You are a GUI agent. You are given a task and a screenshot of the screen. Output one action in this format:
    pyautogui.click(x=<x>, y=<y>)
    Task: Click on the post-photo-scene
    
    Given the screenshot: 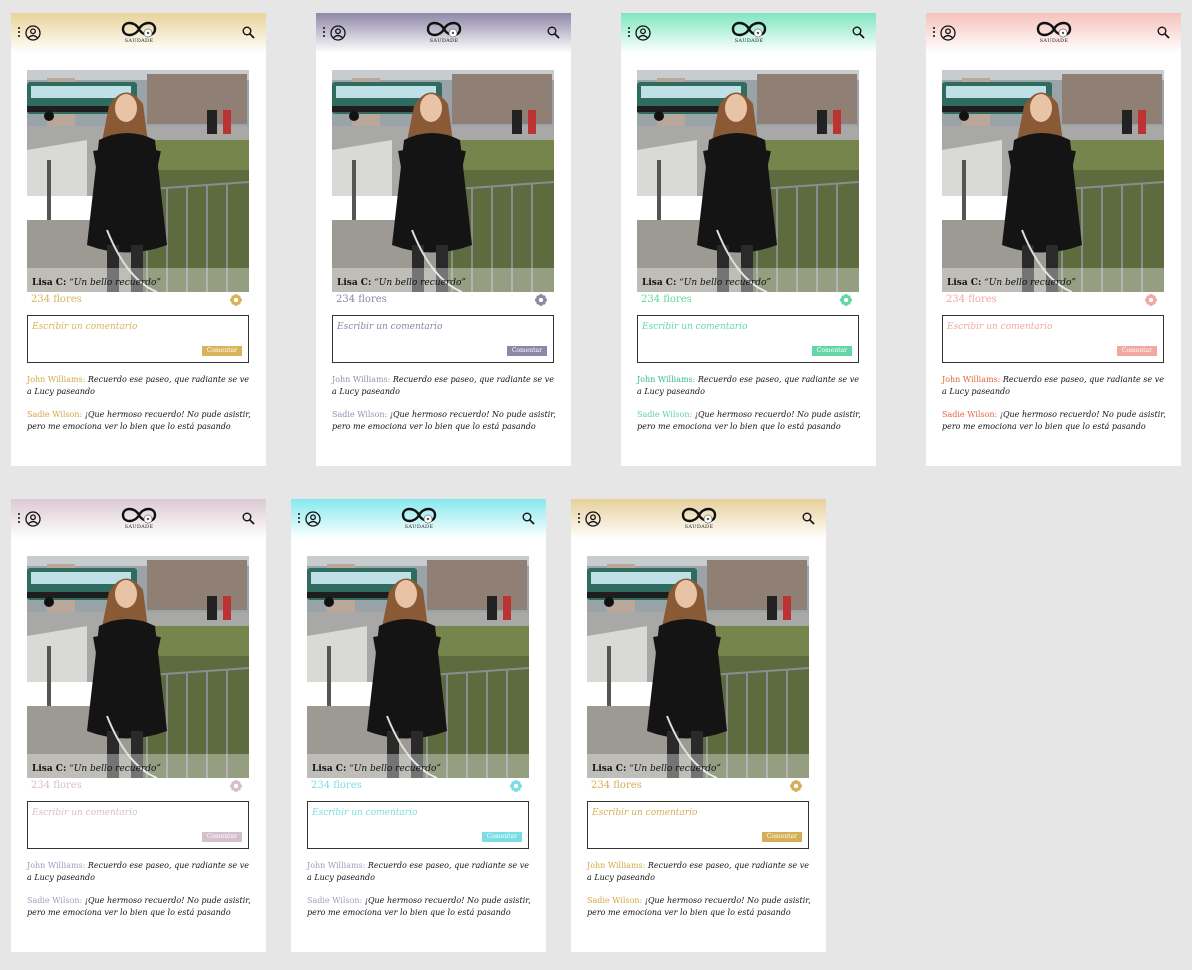 What is the action you would take?
    pyautogui.click(x=748, y=181)
    